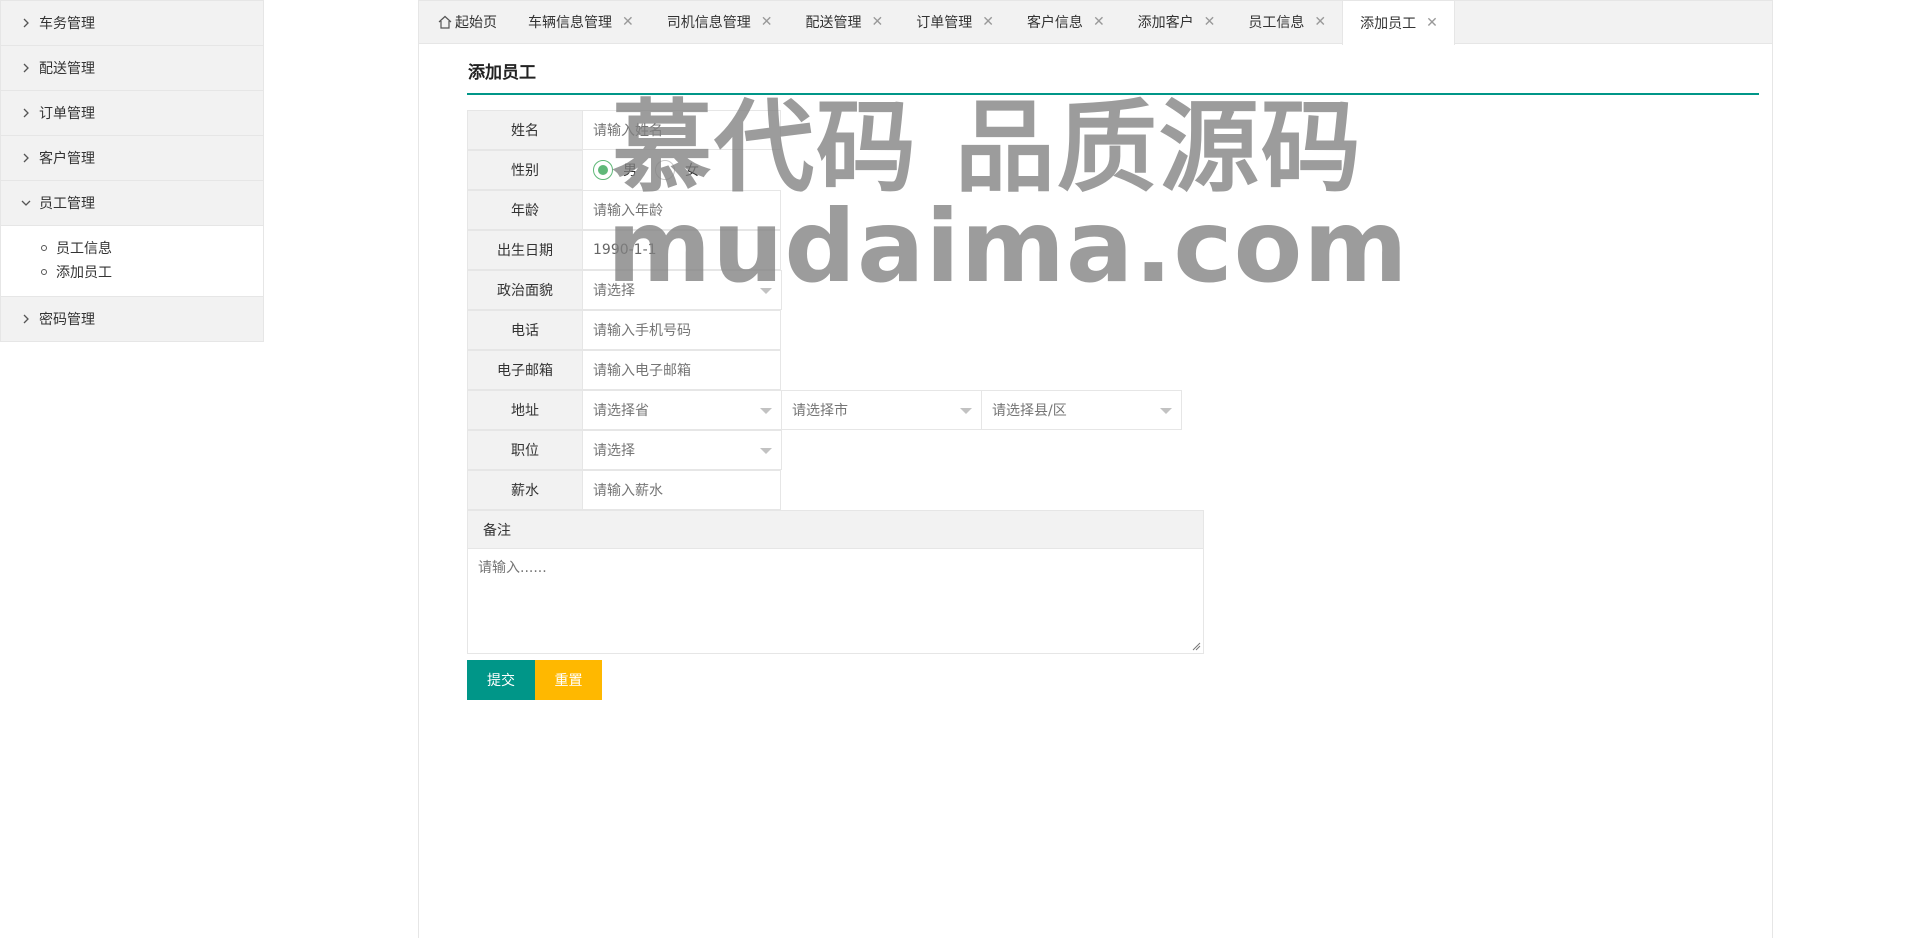 The height and width of the screenshot is (938, 1920). What do you see at coordinates (67, 204) in the screenshot?
I see `sidebar-item-label: 员工管理` at bounding box center [67, 204].